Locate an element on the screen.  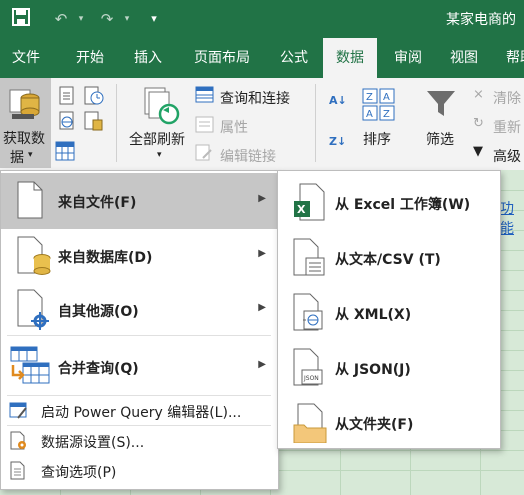
refresh-all-button: 全部刷新 is located at coordinates (157, 139).